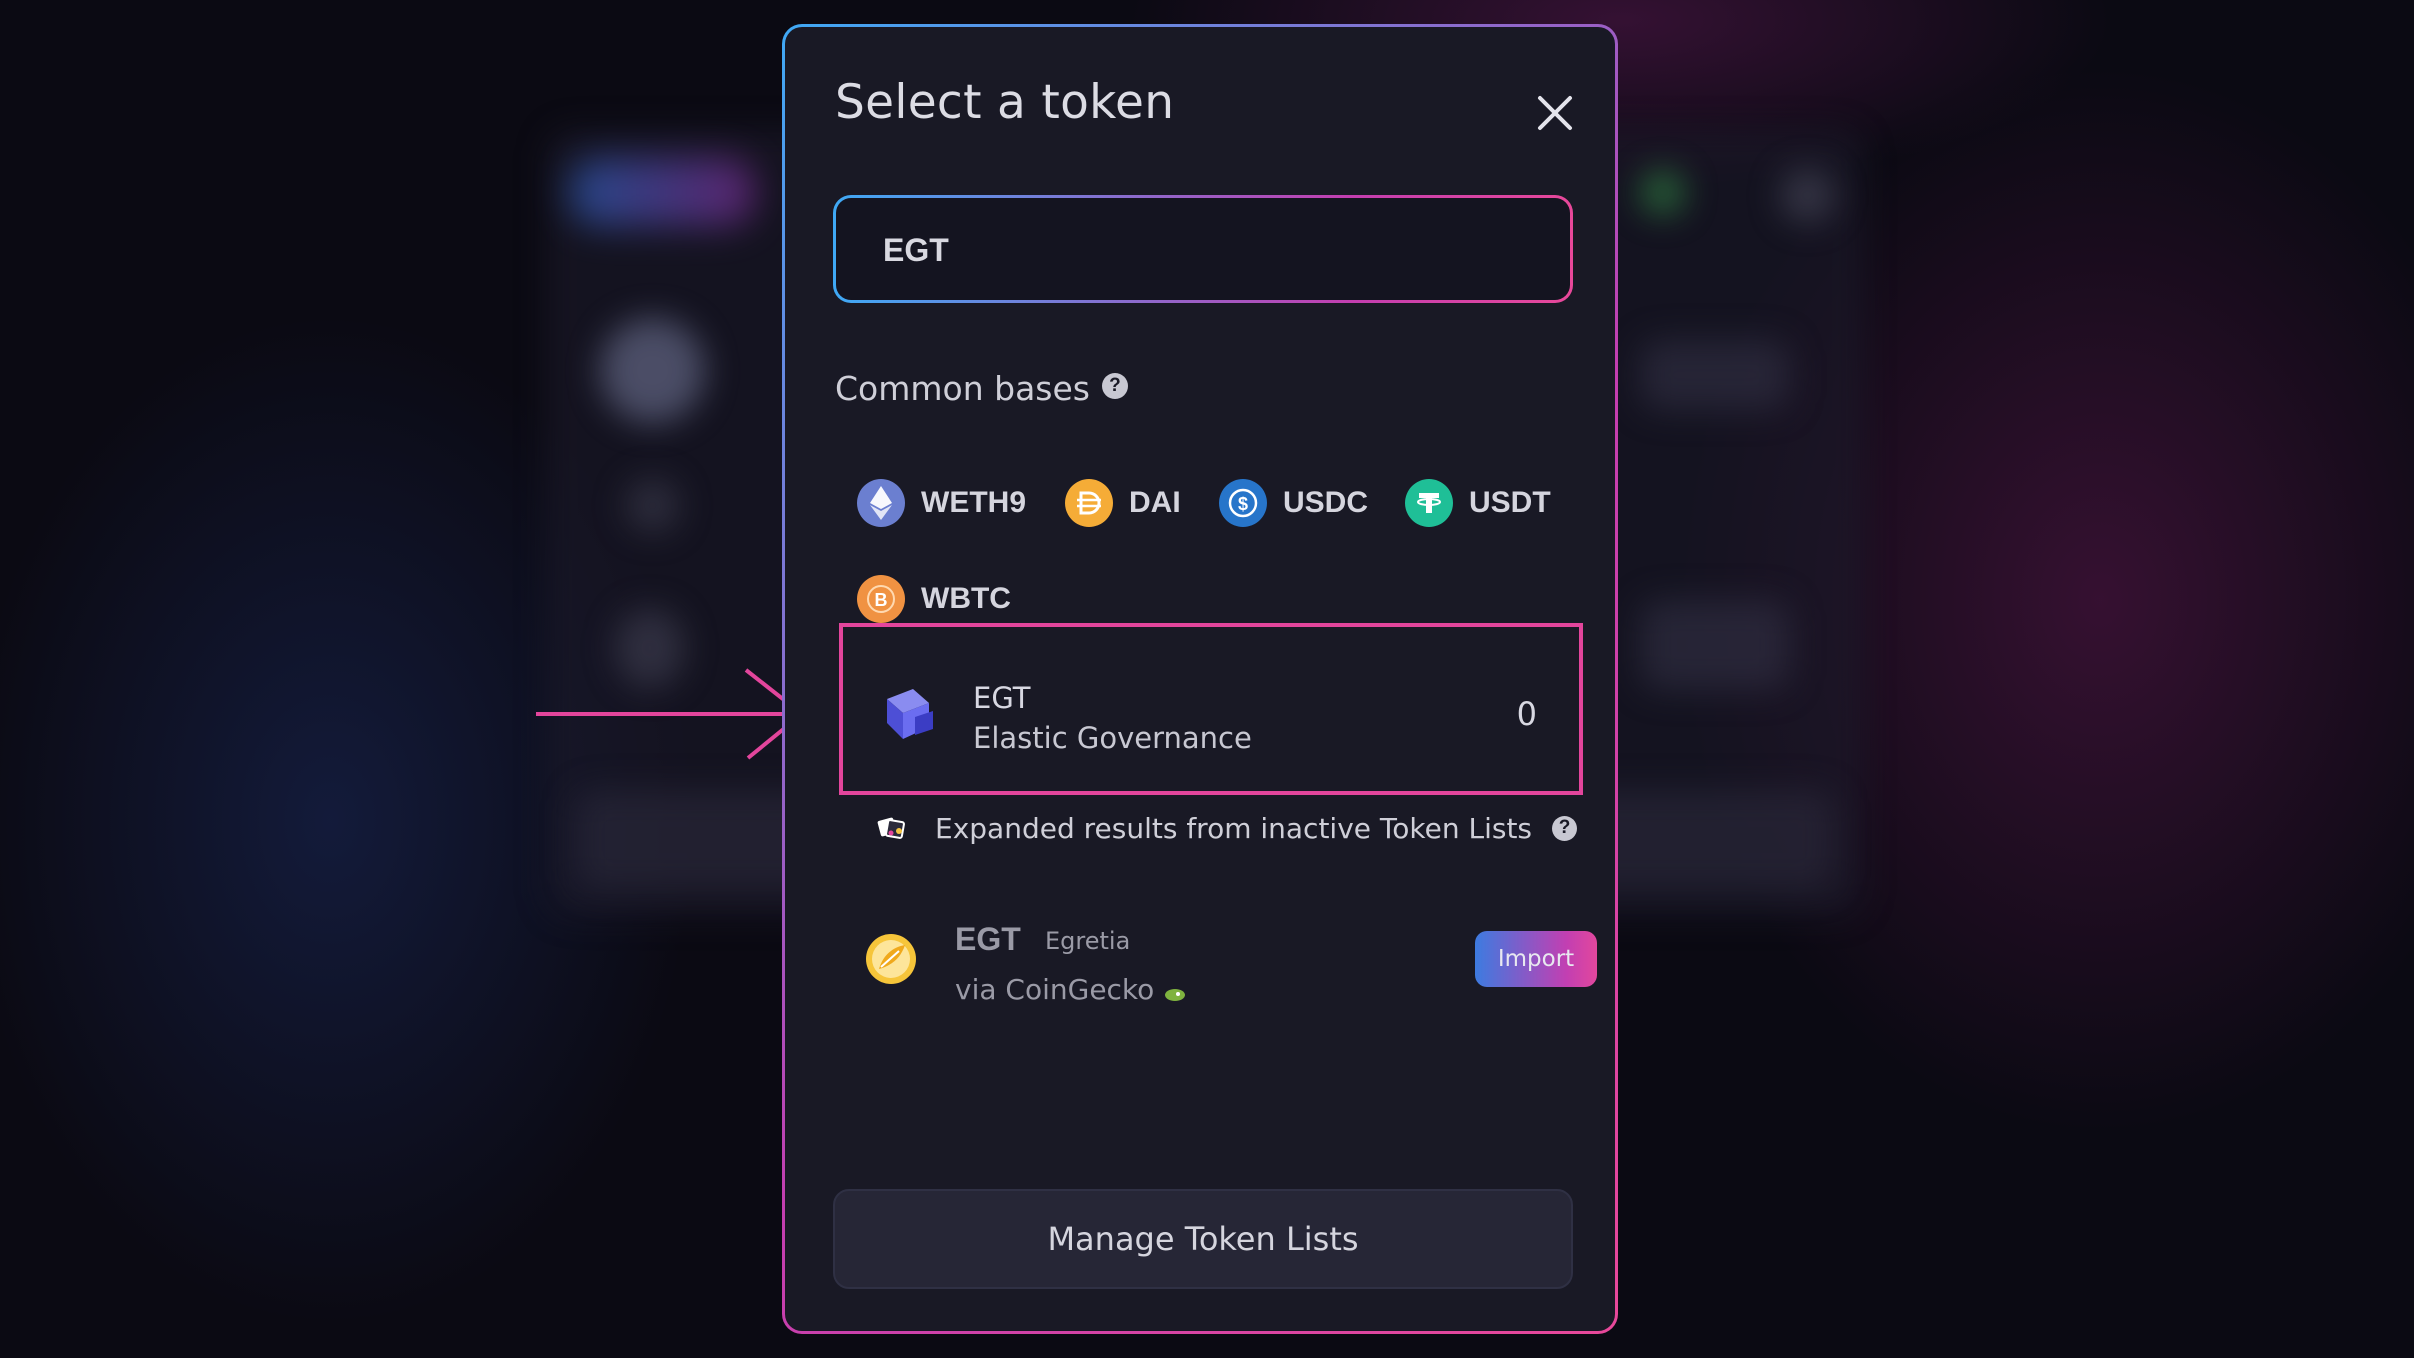  Describe the element at coordinates (671, 714) in the screenshot. I see `annotation-arrow-icon` at that location.